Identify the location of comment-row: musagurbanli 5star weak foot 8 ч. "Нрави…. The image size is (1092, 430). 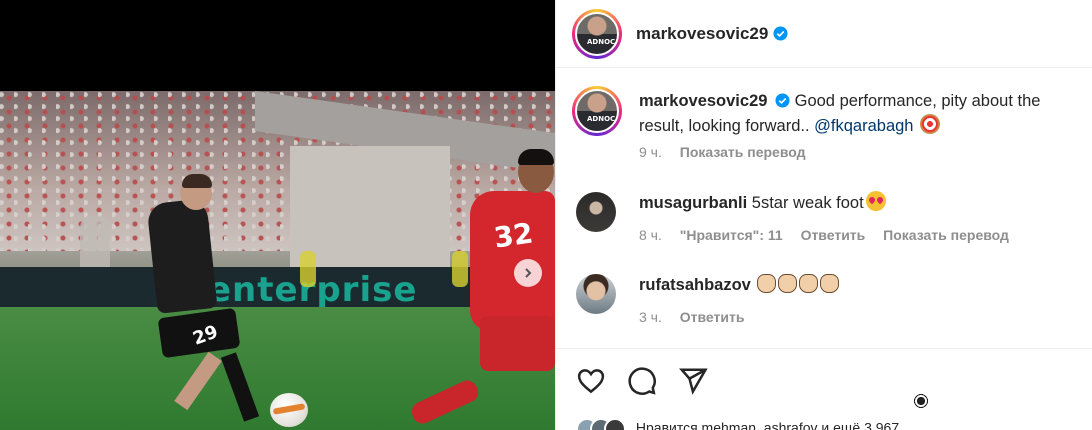
(824, 219).